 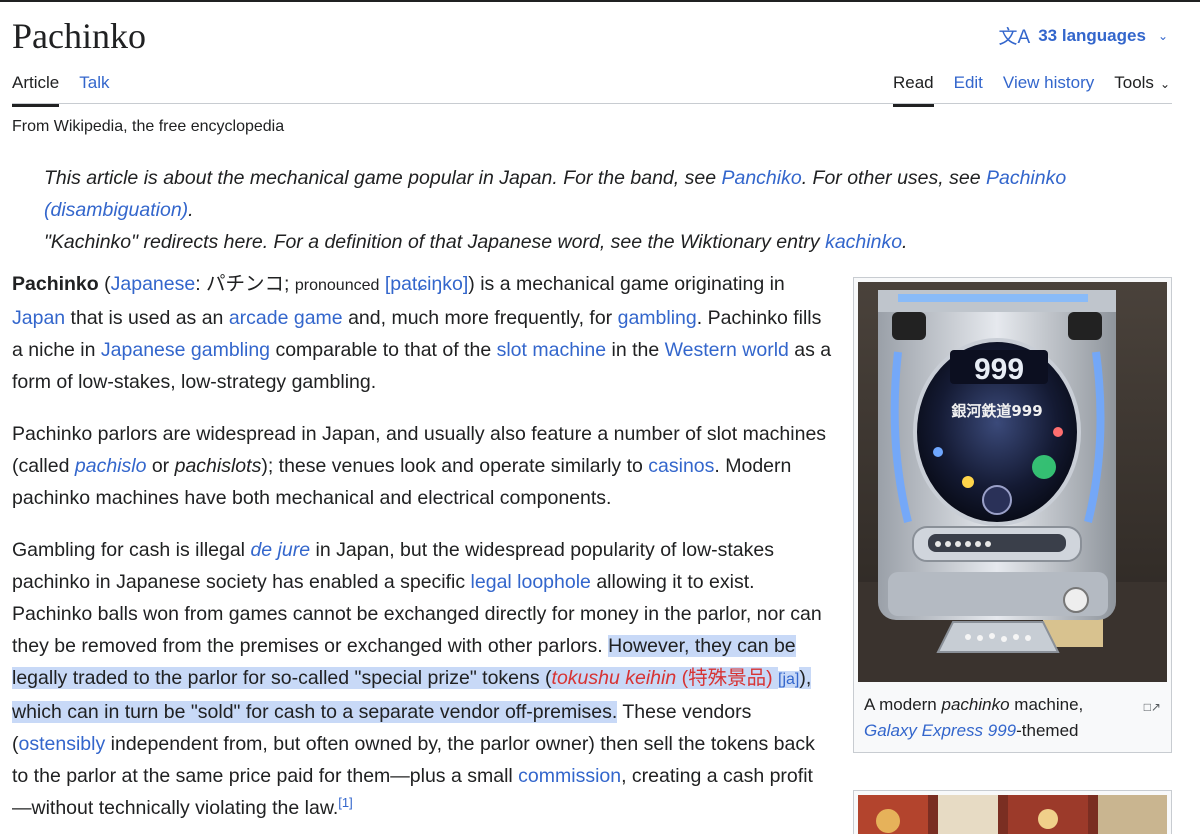 What do you see at coordinates (1092, 35) in the screenshot?
I see `languages-label: 33 languages` at bounding box center [1092, 35].